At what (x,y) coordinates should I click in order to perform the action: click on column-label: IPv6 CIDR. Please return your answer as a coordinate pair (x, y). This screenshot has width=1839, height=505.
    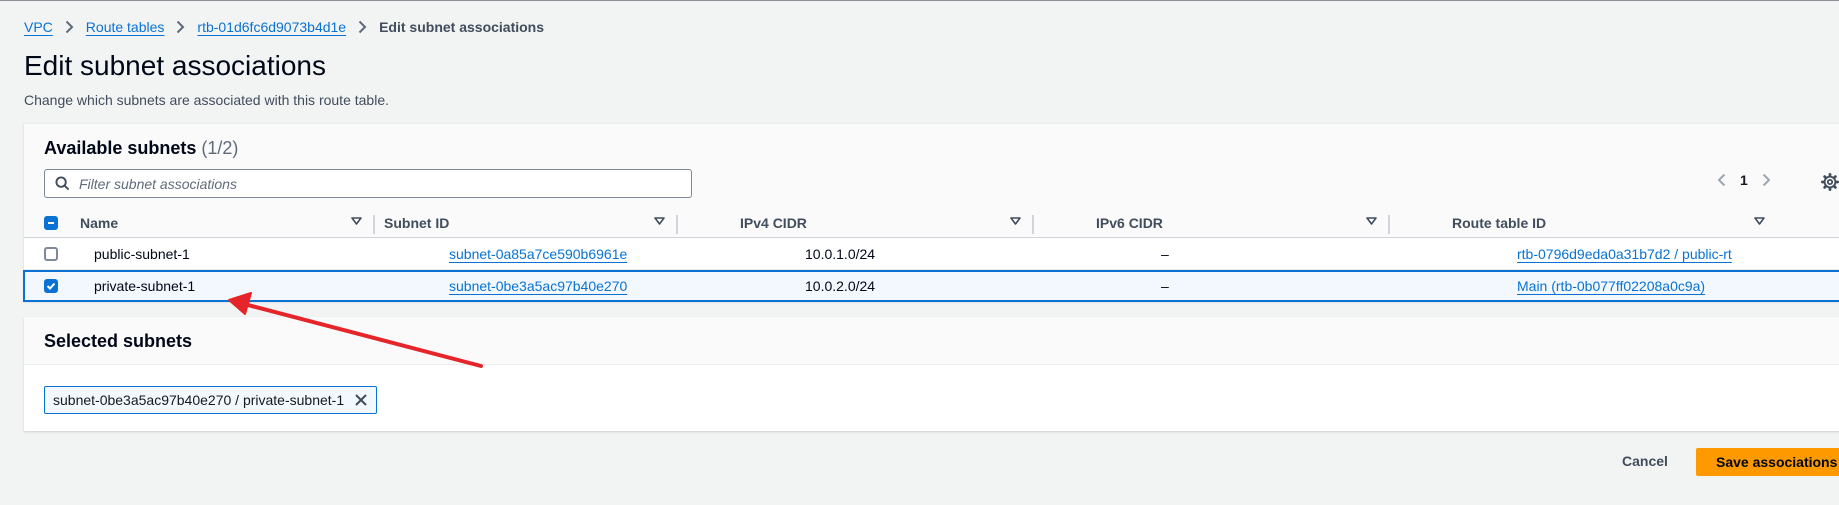
    Looking at the image, I should click on (1129, 223).